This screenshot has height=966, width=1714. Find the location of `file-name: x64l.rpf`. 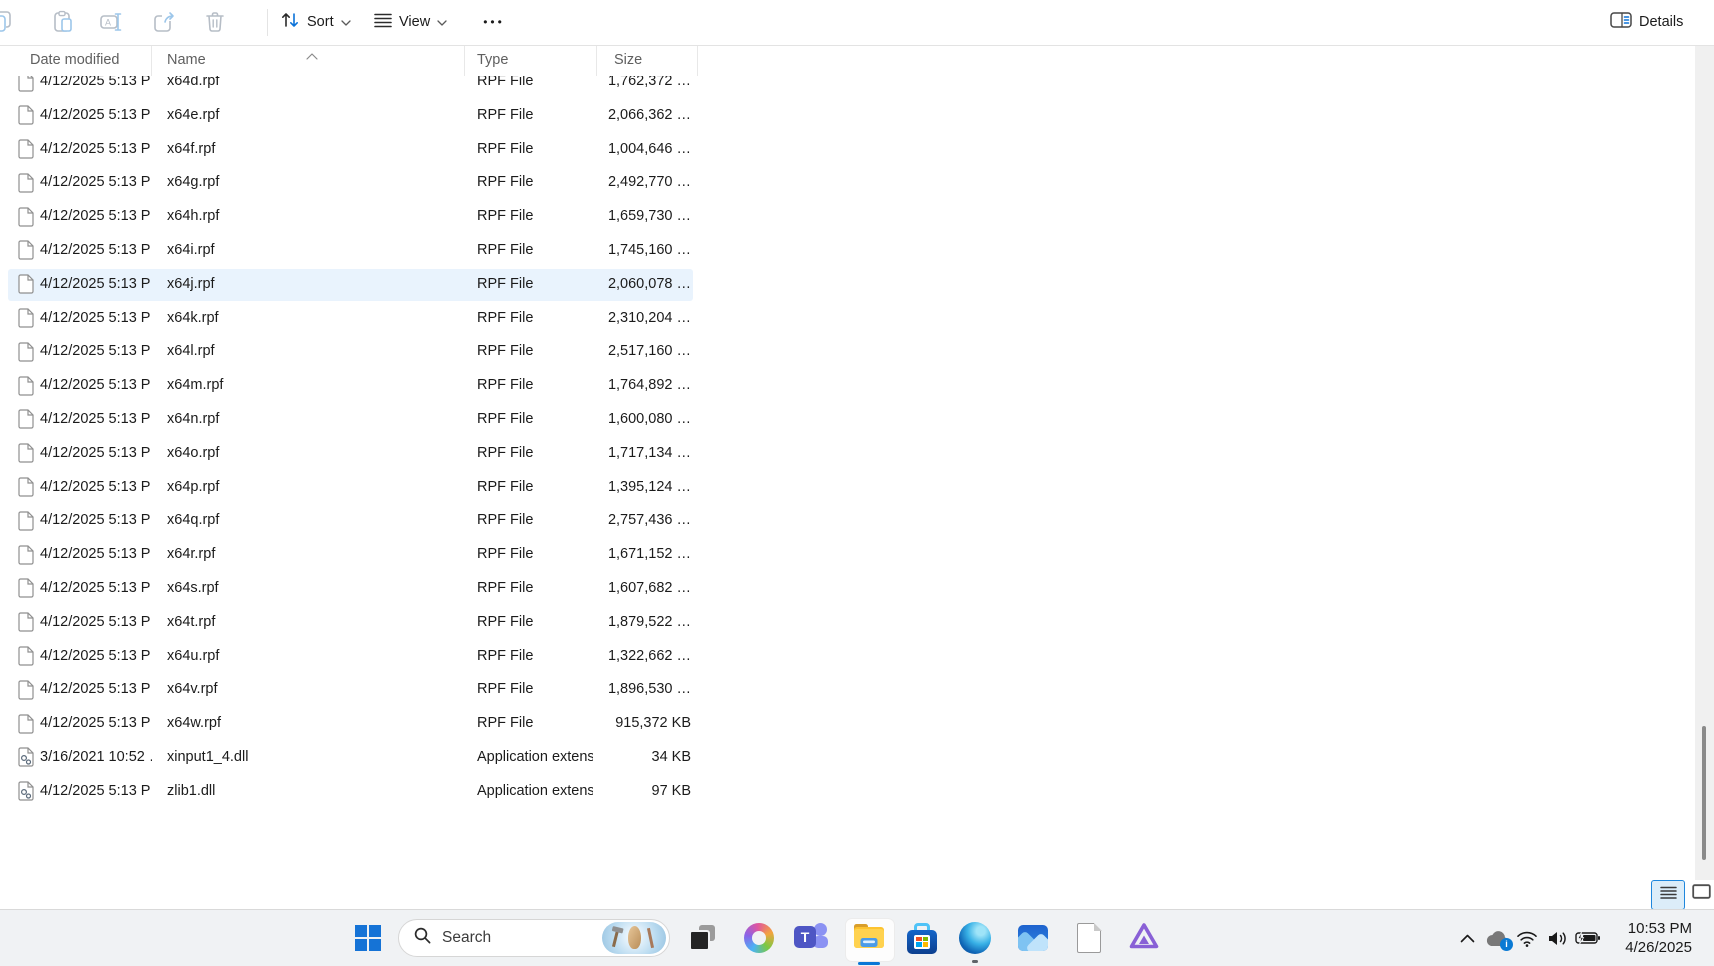

file-name: x64l.rpf is located at coordinates (191, 351).